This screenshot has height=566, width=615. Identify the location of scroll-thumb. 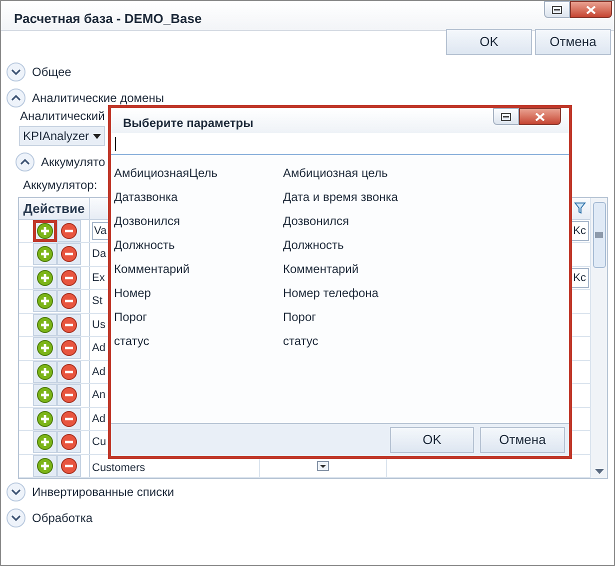
(599, 235).